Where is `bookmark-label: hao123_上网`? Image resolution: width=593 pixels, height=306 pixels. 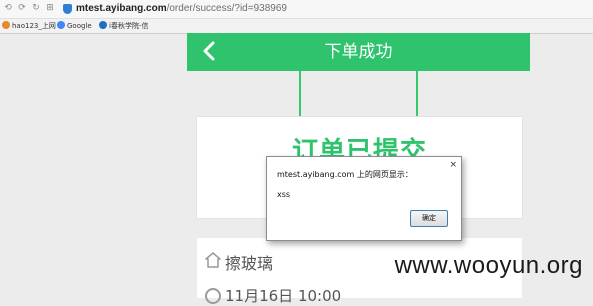 bookmark-label: hao123_上网 is located at coordinates (34, 26).